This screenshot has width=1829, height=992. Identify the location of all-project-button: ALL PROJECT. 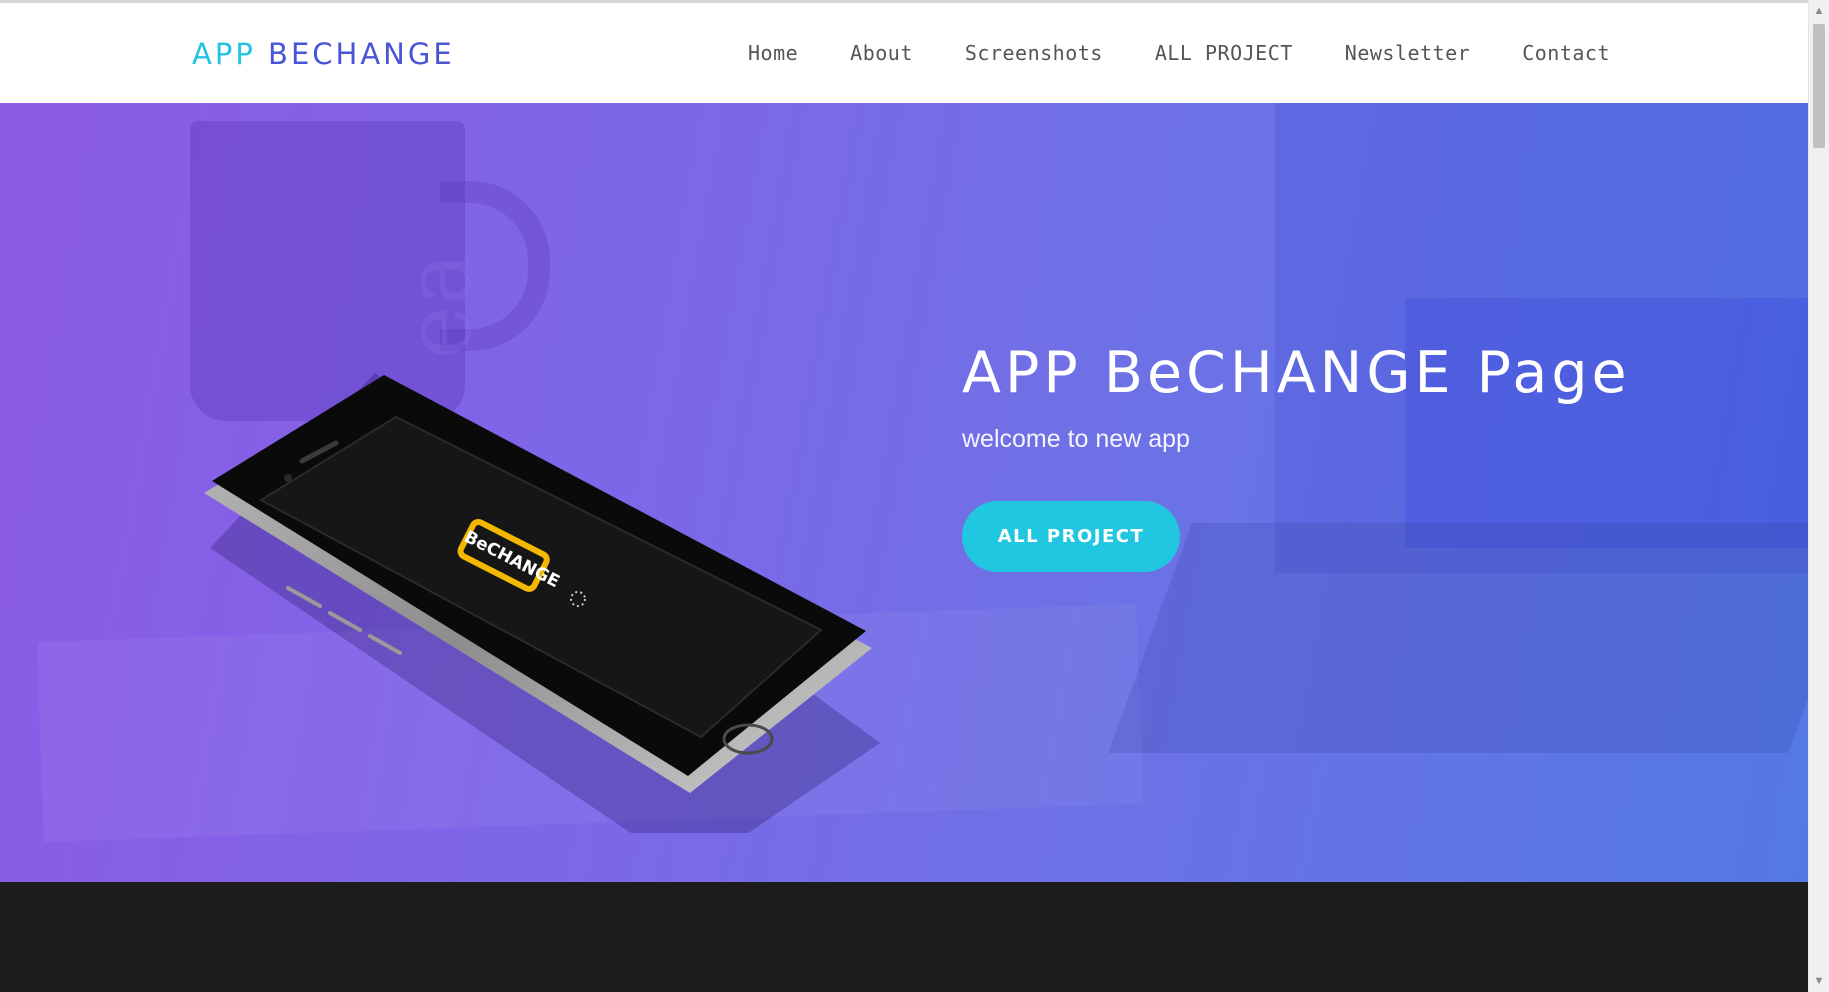
(1071, 536).